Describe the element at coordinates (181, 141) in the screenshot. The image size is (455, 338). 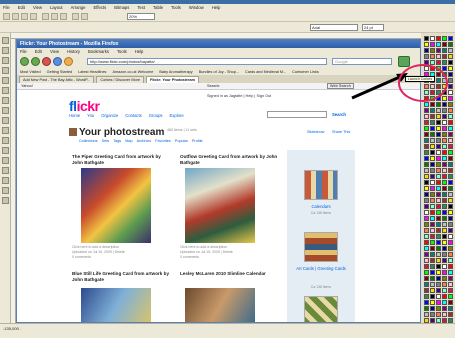
I see `subnav-popular: Popular` at that location.